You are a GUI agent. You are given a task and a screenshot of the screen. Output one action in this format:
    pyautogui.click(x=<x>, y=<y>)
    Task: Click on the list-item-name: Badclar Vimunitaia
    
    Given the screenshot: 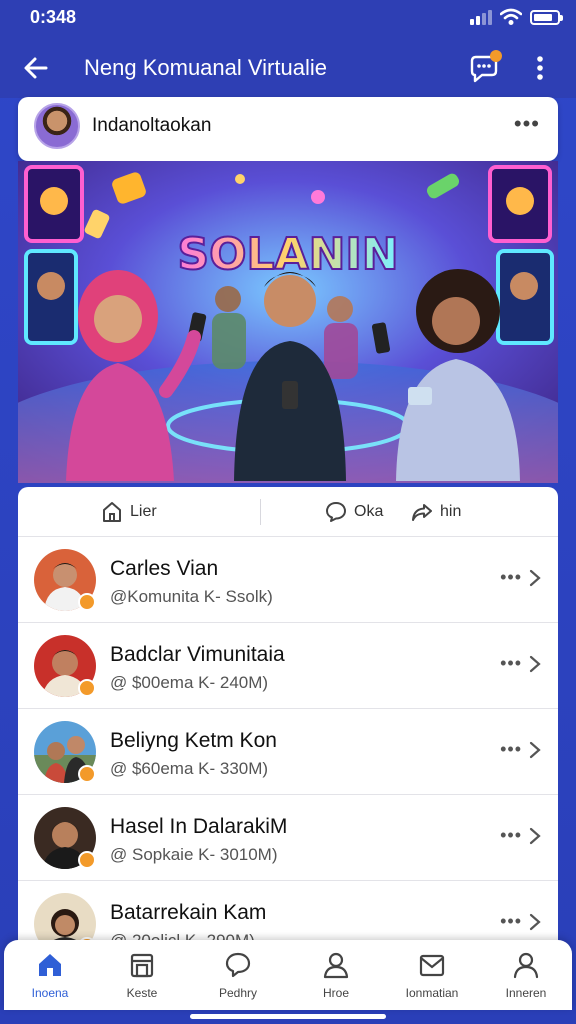 What is the action you would take?
    pyautogui.click(x=197, y=654)
    